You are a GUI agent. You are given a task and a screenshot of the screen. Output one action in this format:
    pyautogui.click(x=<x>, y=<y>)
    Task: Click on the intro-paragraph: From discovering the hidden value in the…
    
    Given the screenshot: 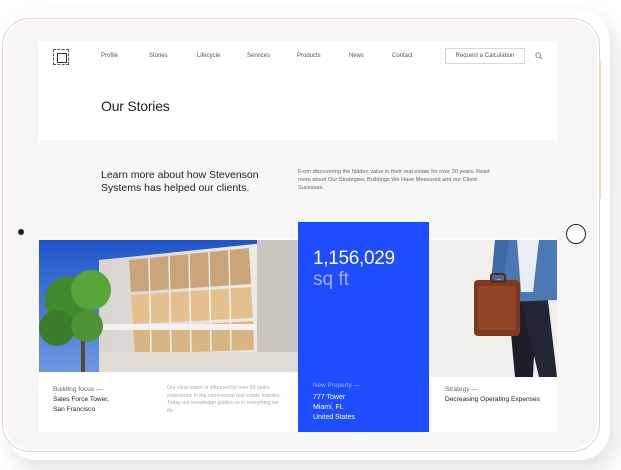 What is the action you would take?
    pyautogui.click(x=394, y=180)
    